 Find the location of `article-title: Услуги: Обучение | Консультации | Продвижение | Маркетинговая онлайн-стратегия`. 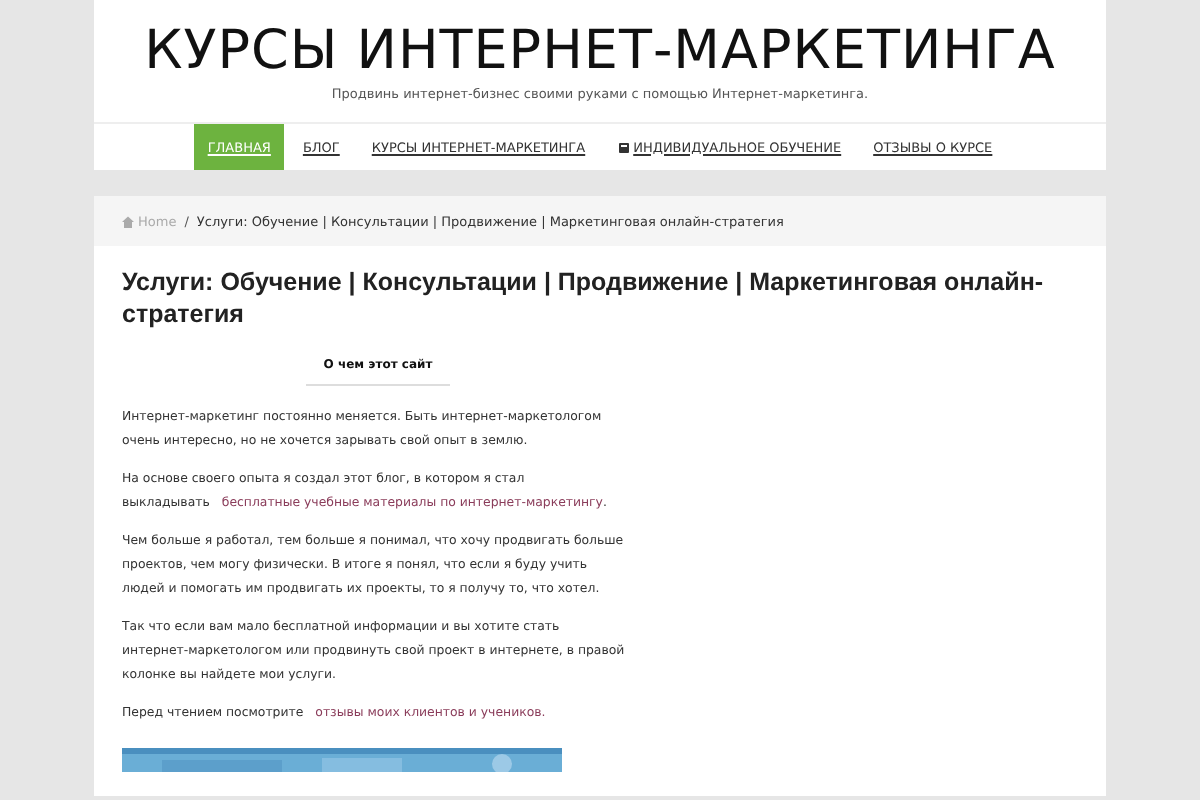

article-title: Услуги: Обучение | Консультации | Продвижение | Маркетинговая онлайн-стратегия is located at coordinates (584, 298).